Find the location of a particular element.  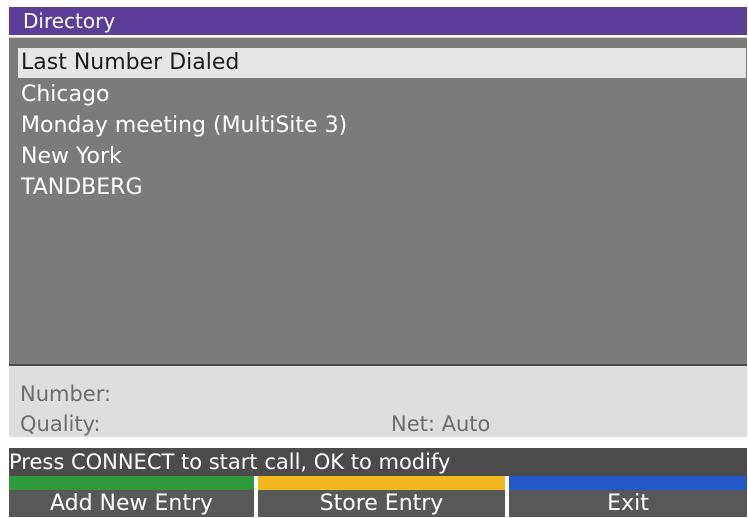

store-entry-button: Store Entry is located at coordinates (381, 496).